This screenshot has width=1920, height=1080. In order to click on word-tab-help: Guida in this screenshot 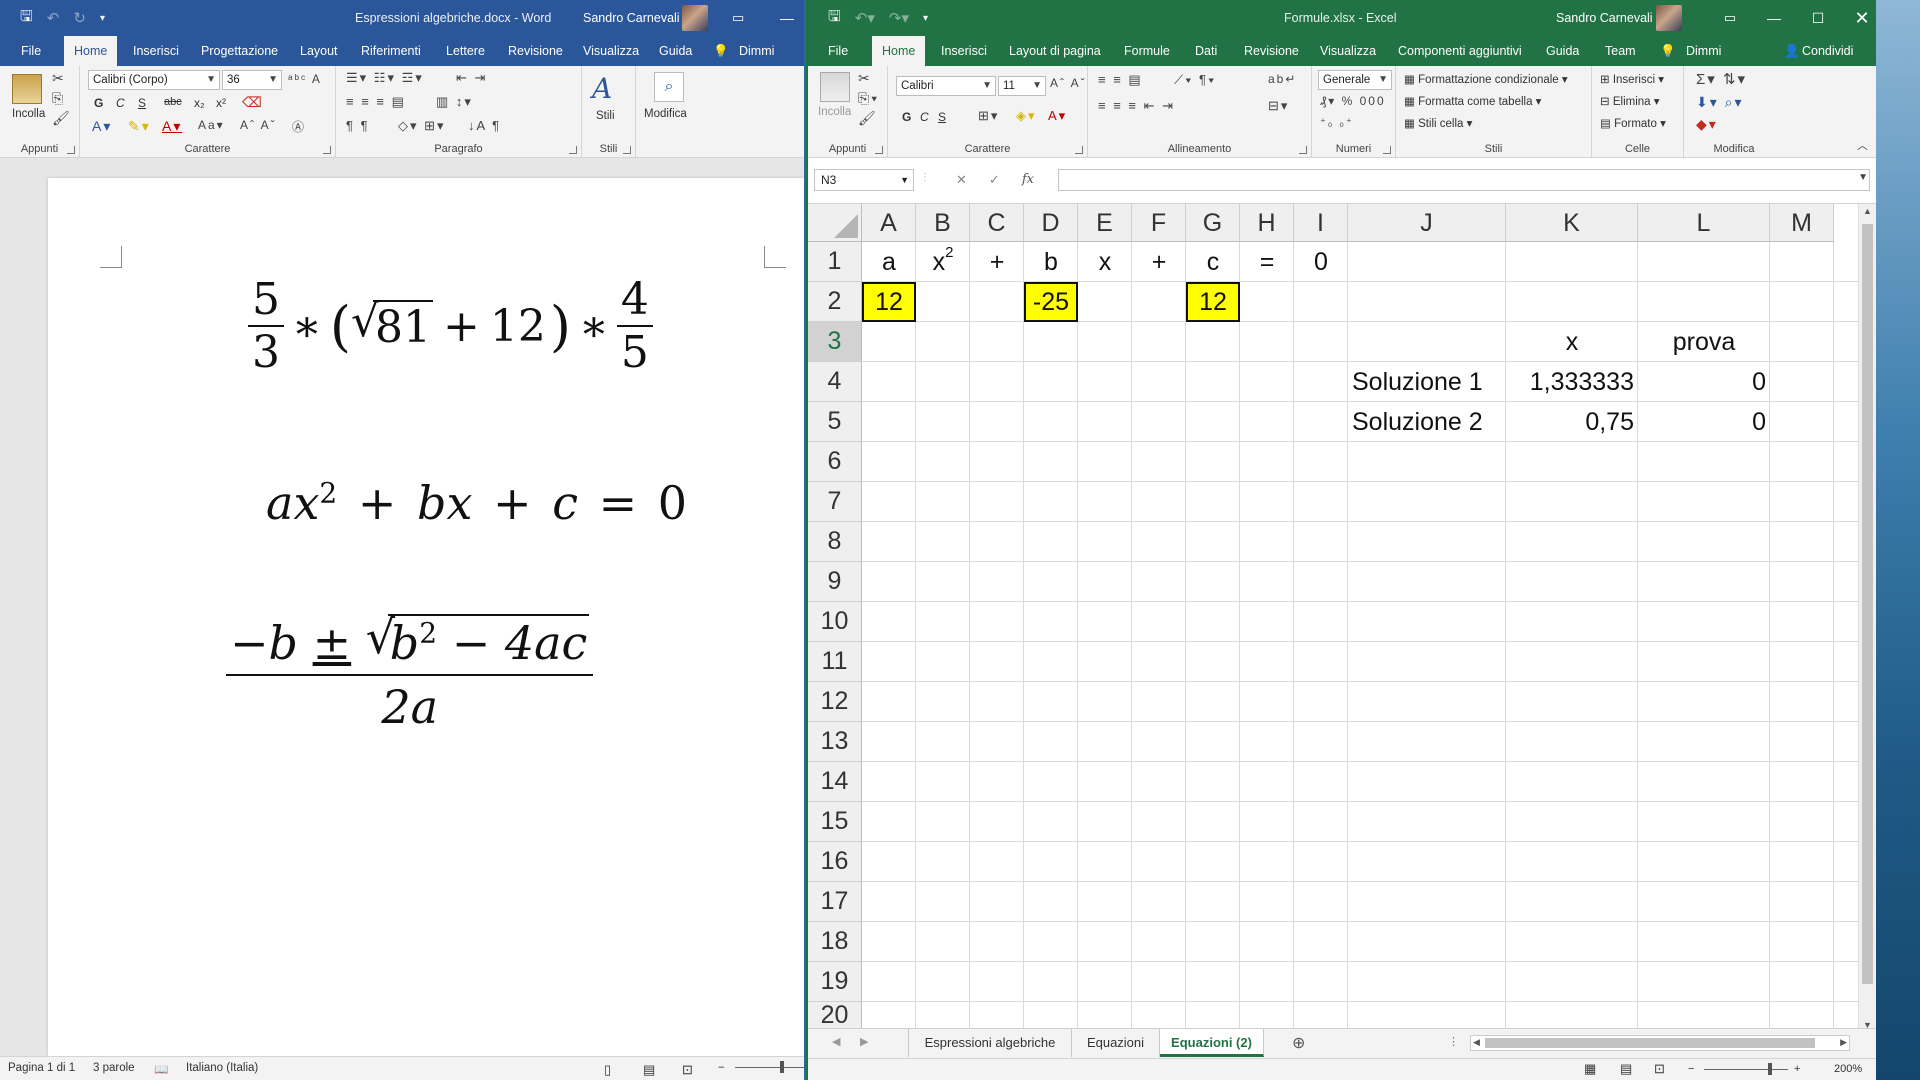, I will do `click(675, 51)`.